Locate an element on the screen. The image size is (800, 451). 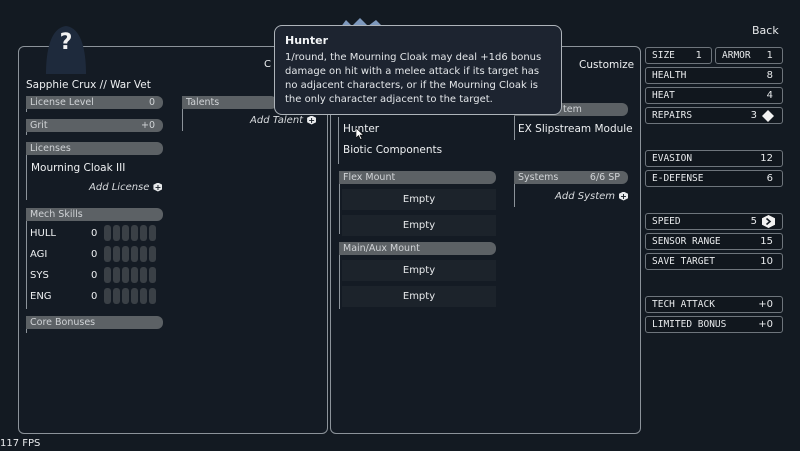
stat-health-label: HEALTH is located at coordinates (669, 75).